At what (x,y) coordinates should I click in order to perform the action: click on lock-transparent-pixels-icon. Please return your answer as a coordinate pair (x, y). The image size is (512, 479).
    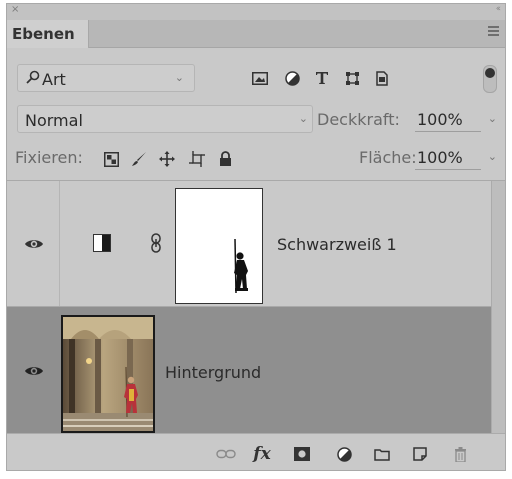
    Looking at the image, I should click on (111, 159).